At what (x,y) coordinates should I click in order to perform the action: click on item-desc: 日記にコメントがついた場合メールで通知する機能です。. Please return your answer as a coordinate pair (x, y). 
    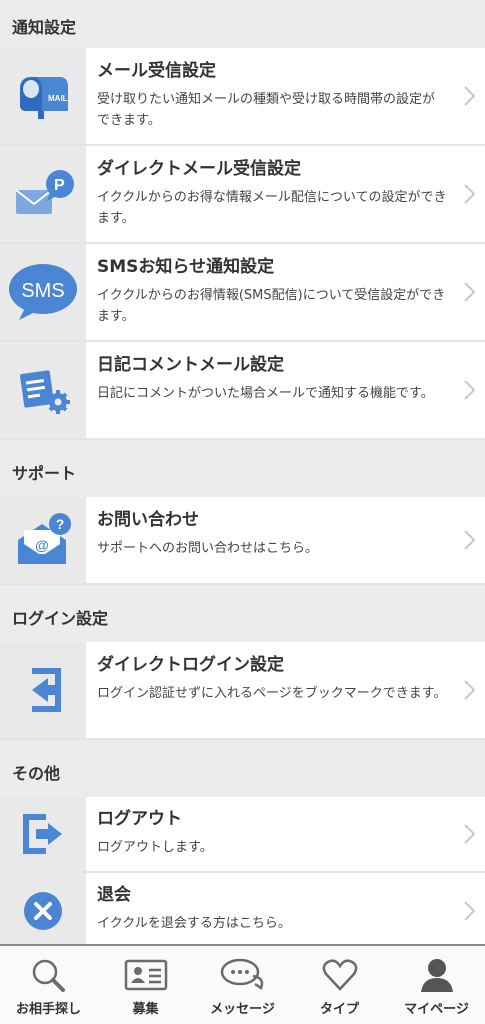
    Looking at the image, I should click on (265, 393).